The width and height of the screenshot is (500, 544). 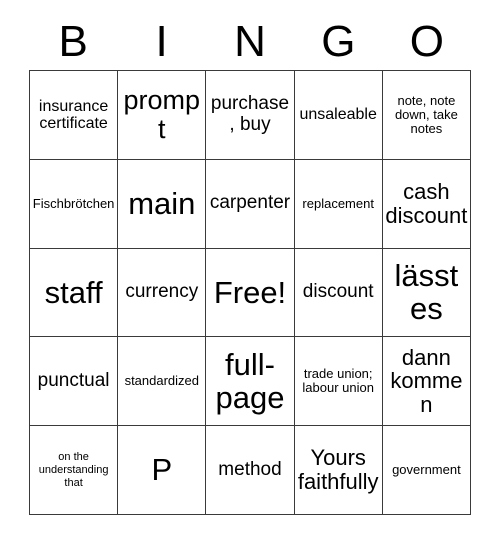 I want to click on bingo-cell-label: Fischbrötchen, so click(x=73, y=203).